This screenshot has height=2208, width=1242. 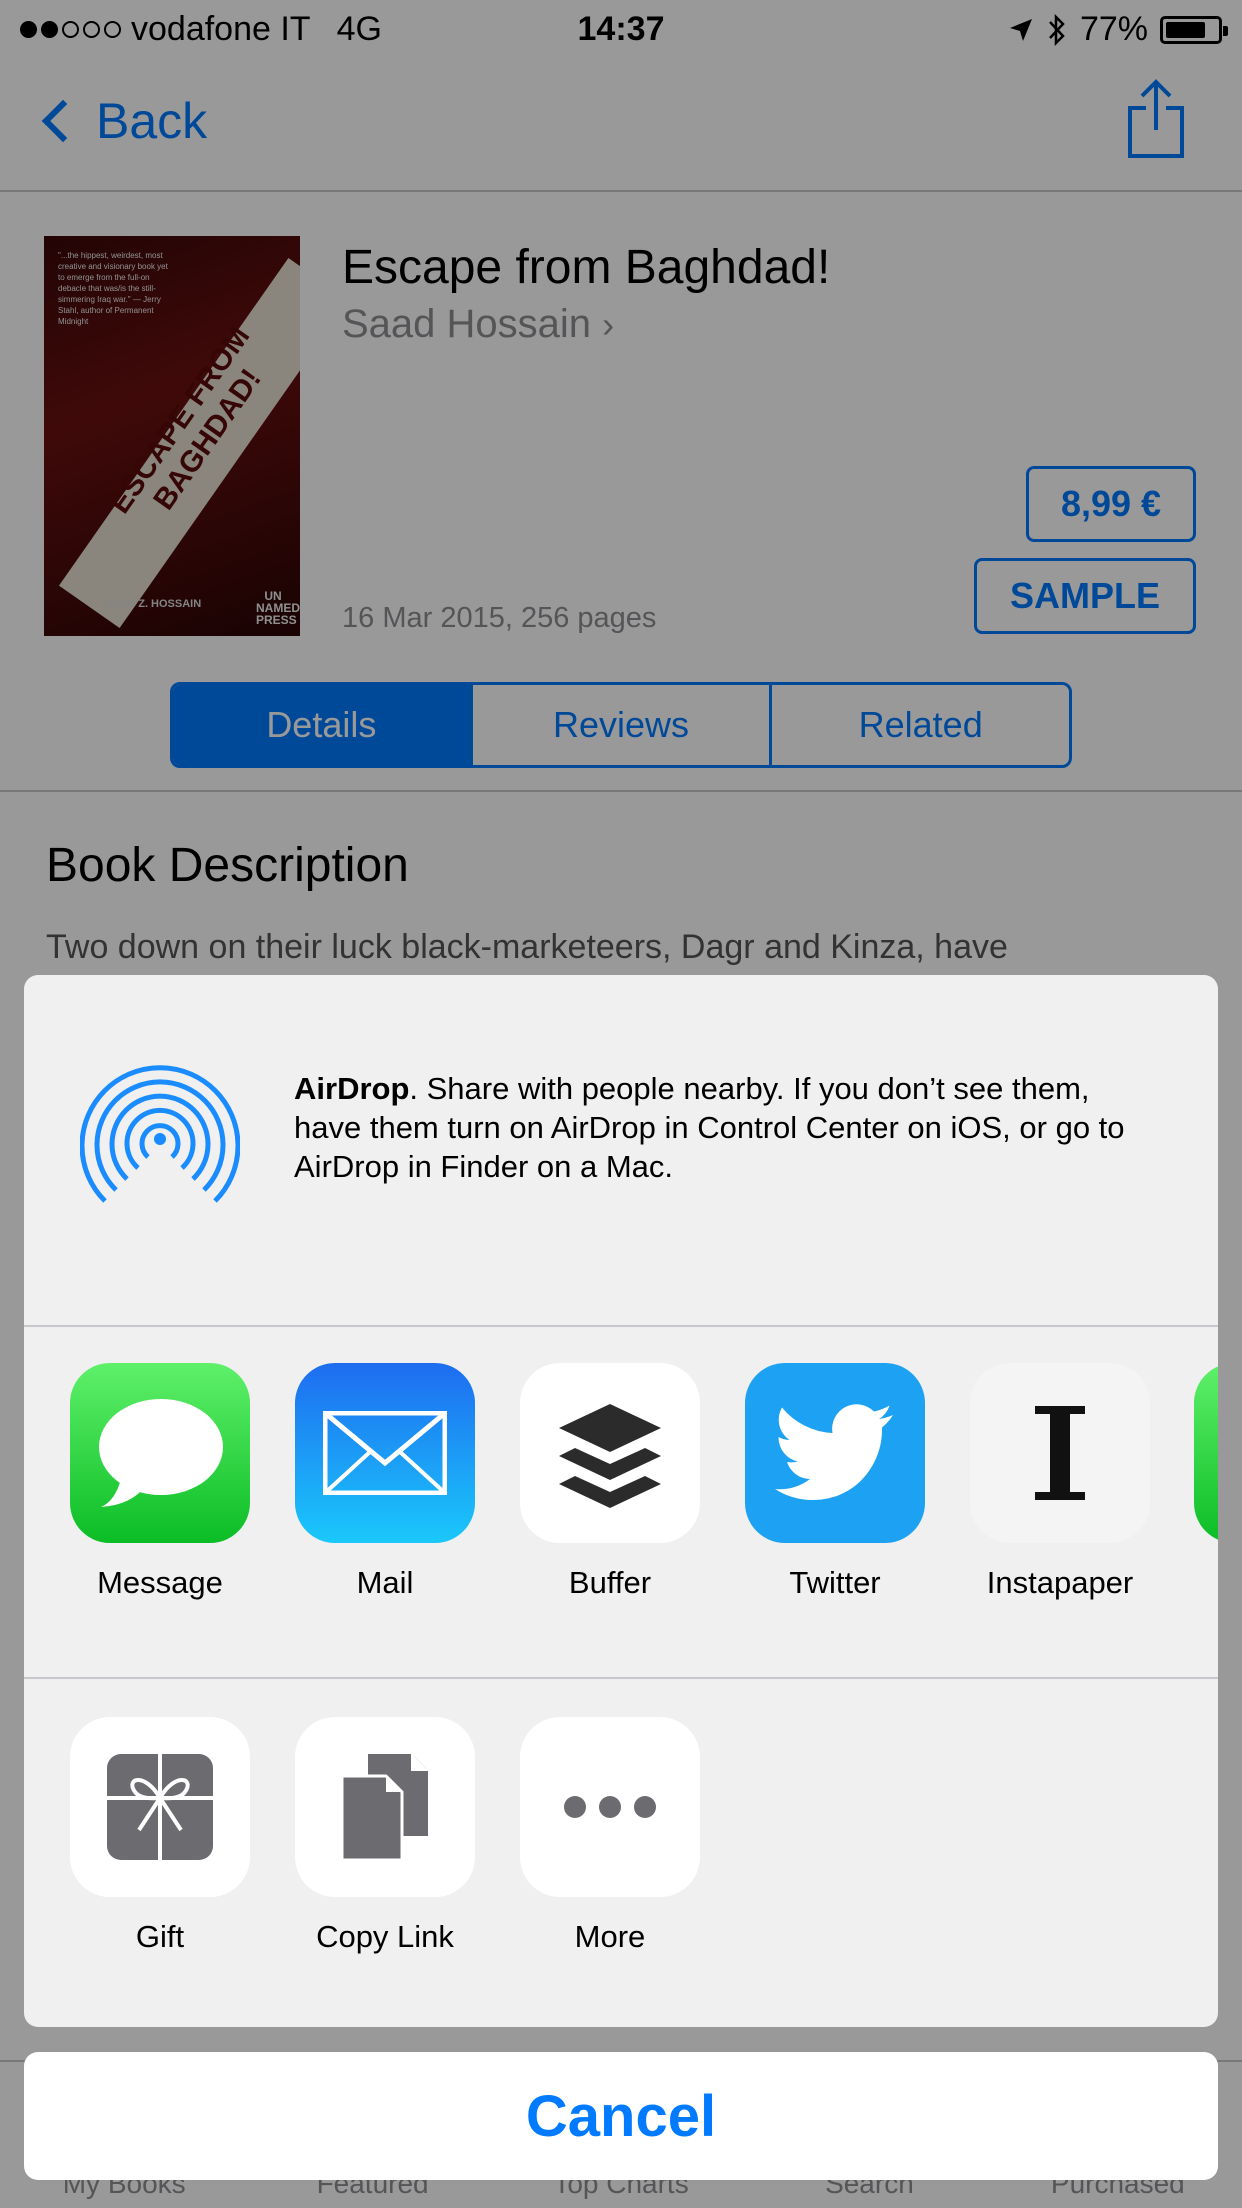 I want to click on share-app-instapaper: Instapaper, so click(x=1060, y=1482).